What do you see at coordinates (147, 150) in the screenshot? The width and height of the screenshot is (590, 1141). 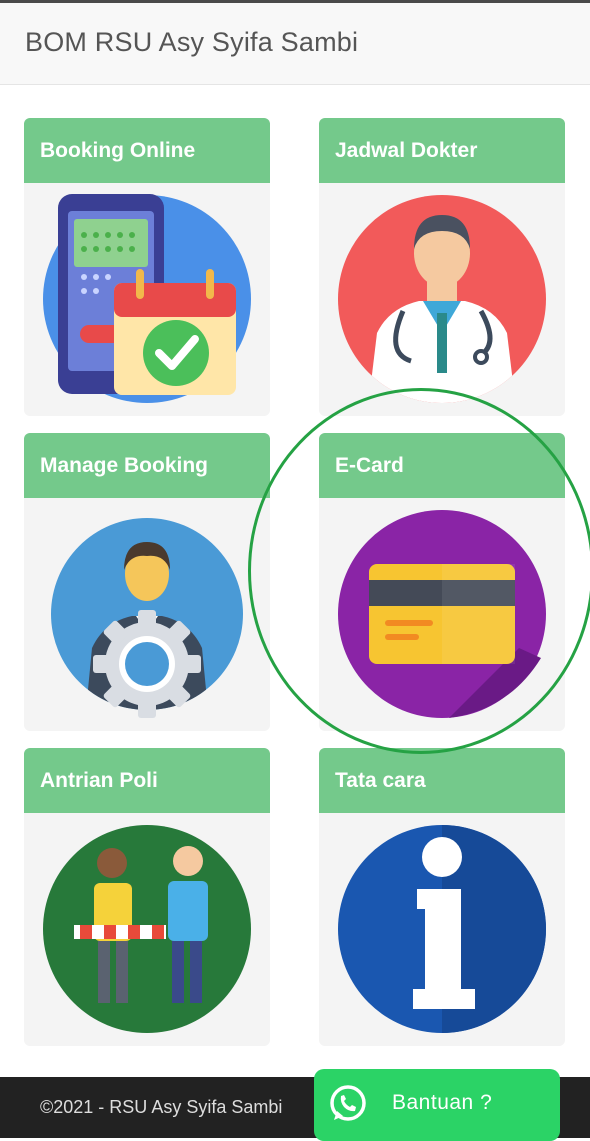 I see `menu-card-label: Booking Online` at bounding box center [147, 150].